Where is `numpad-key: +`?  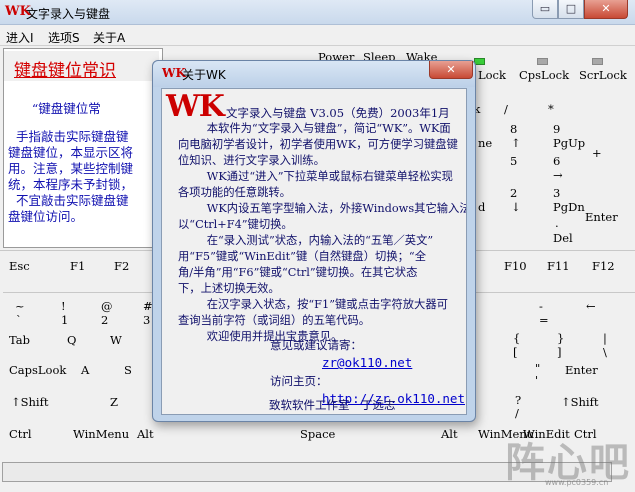
numpad-key: + is located at coordinates (597, 153).